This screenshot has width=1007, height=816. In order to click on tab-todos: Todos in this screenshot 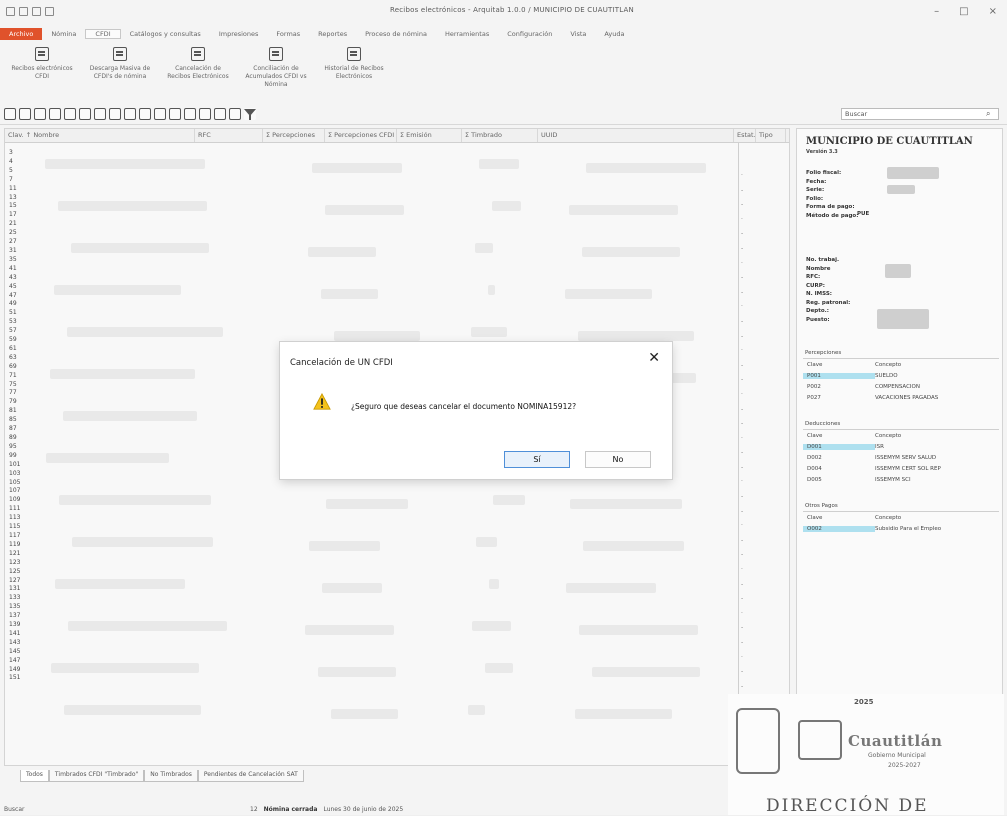, I will do `click(34, 776)`.